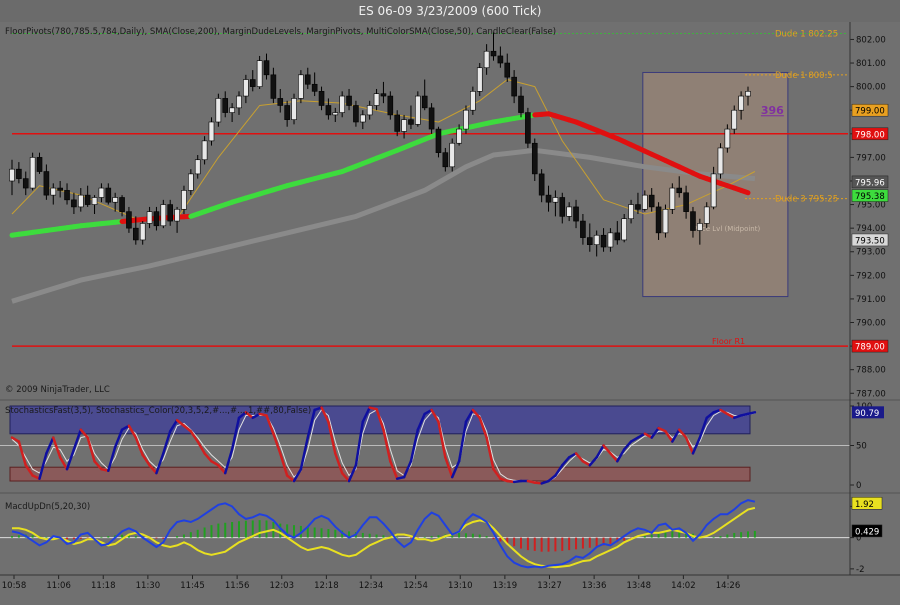 Image resolution: width=900 pixels, height=605 pixels. I want to click on price-tick-label: 793.00, so click(871, 253).